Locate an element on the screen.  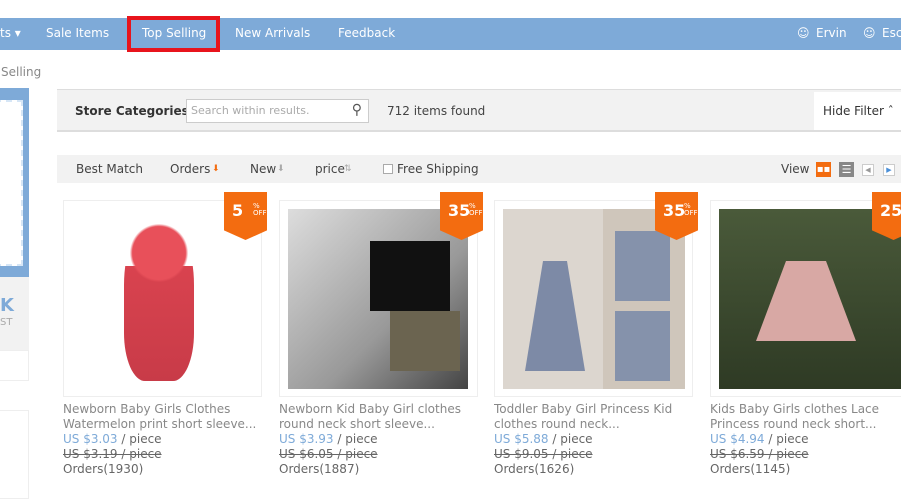
discount-value: 25 is located at coordinates (890, 210).